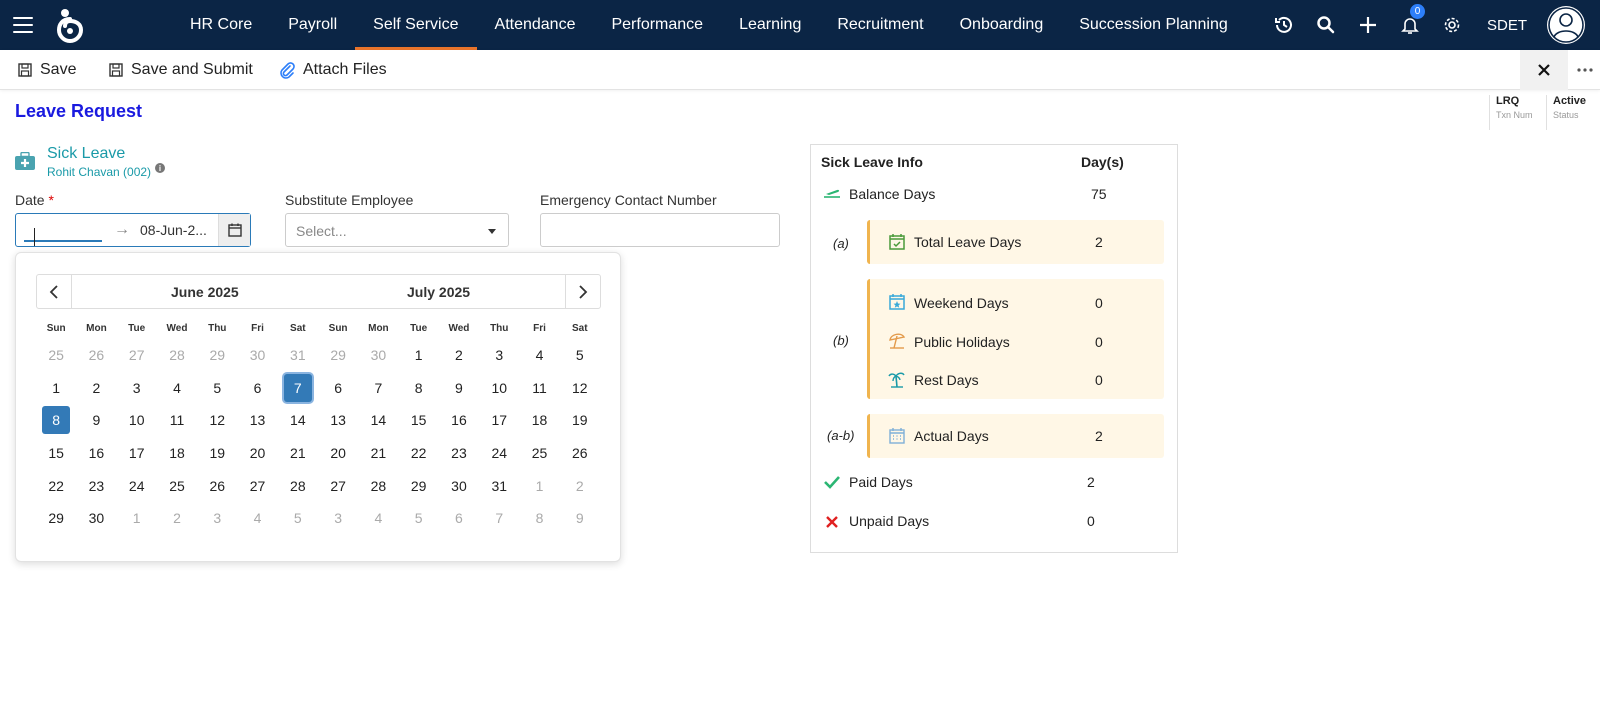  What do you see at coordinates (1412, 20) in the screenshot?
I see `notification-bell-icon: 0` at bounding box center [1412, 20].